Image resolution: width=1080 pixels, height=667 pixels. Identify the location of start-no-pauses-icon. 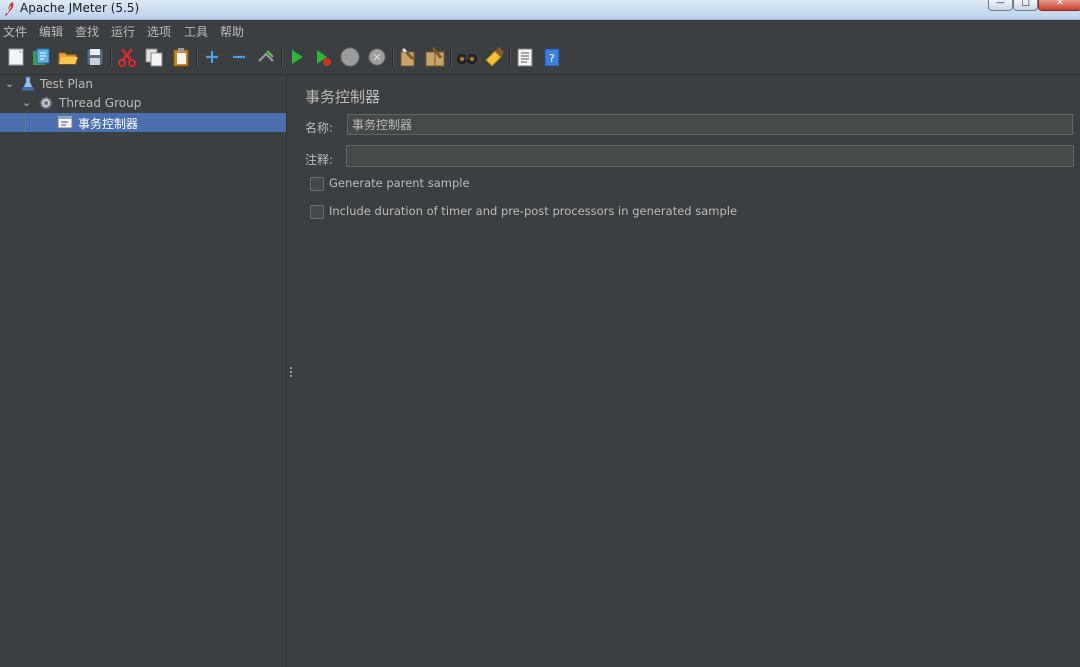
(323, 57).